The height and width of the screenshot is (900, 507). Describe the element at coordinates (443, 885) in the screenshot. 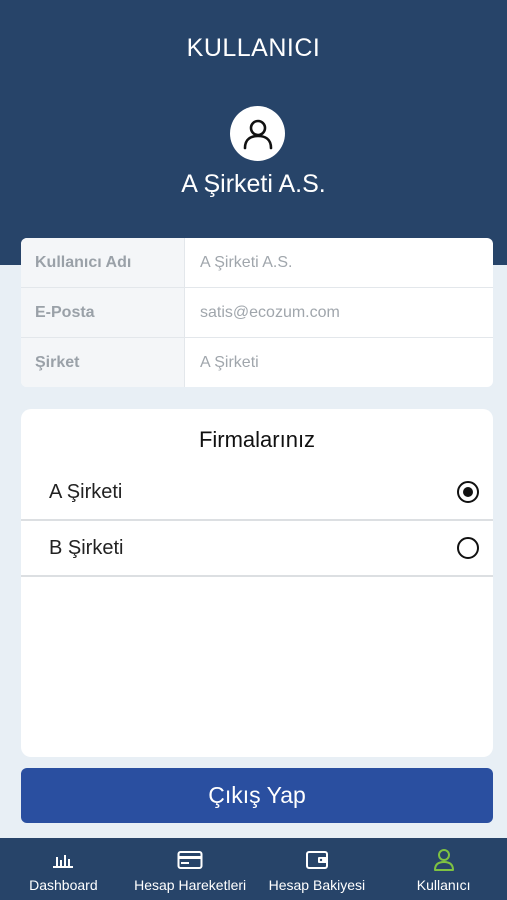

I see `tab-label: Kullanıcı` at that location.